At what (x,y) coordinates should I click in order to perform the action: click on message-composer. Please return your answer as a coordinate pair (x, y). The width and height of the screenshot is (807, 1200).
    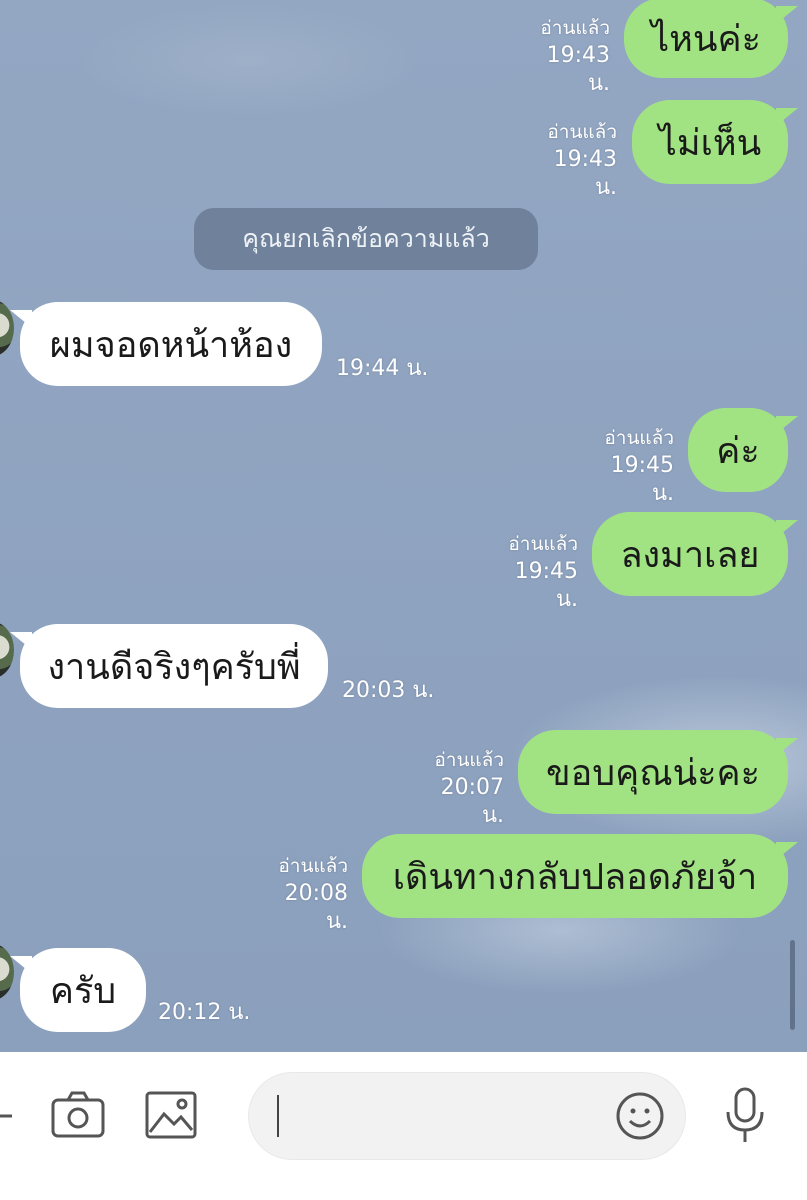
    Looking at the image, I should click on (403, 1126).